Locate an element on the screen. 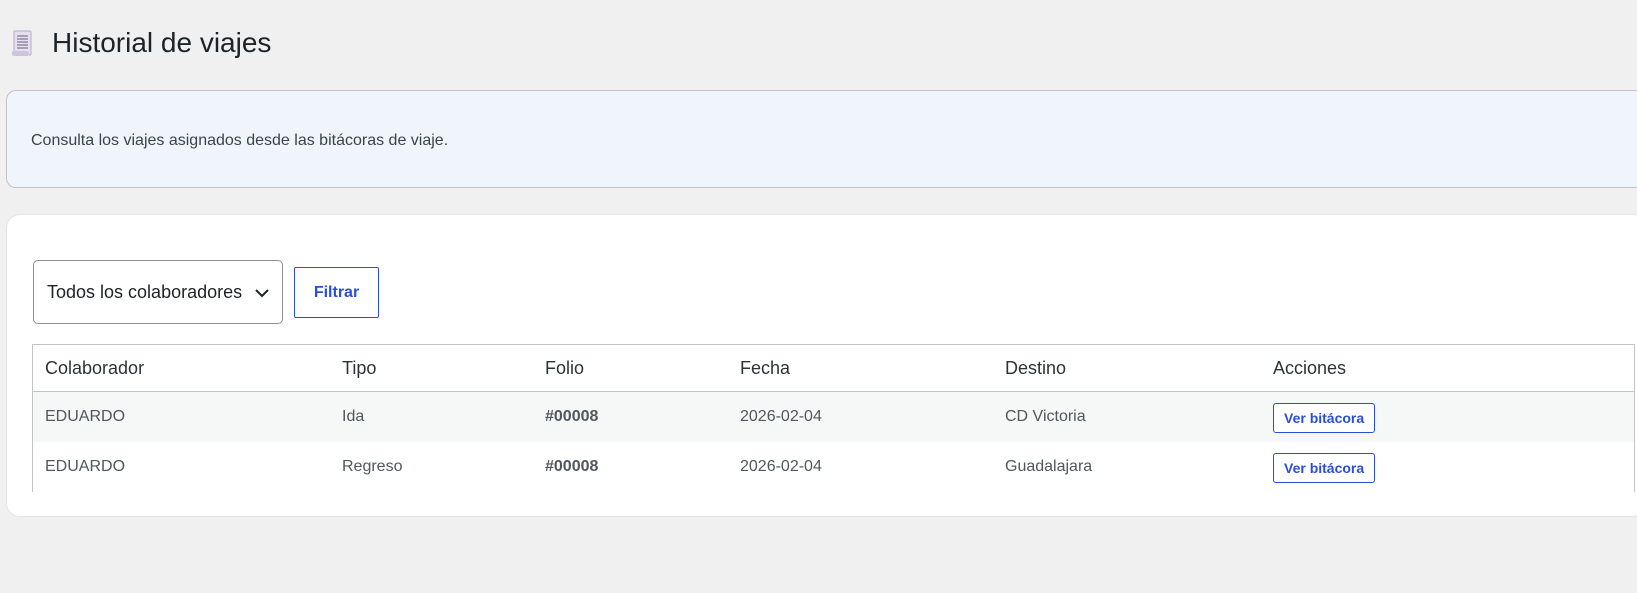  page-header: Historial de viajes is located at coordinates (141, 43).